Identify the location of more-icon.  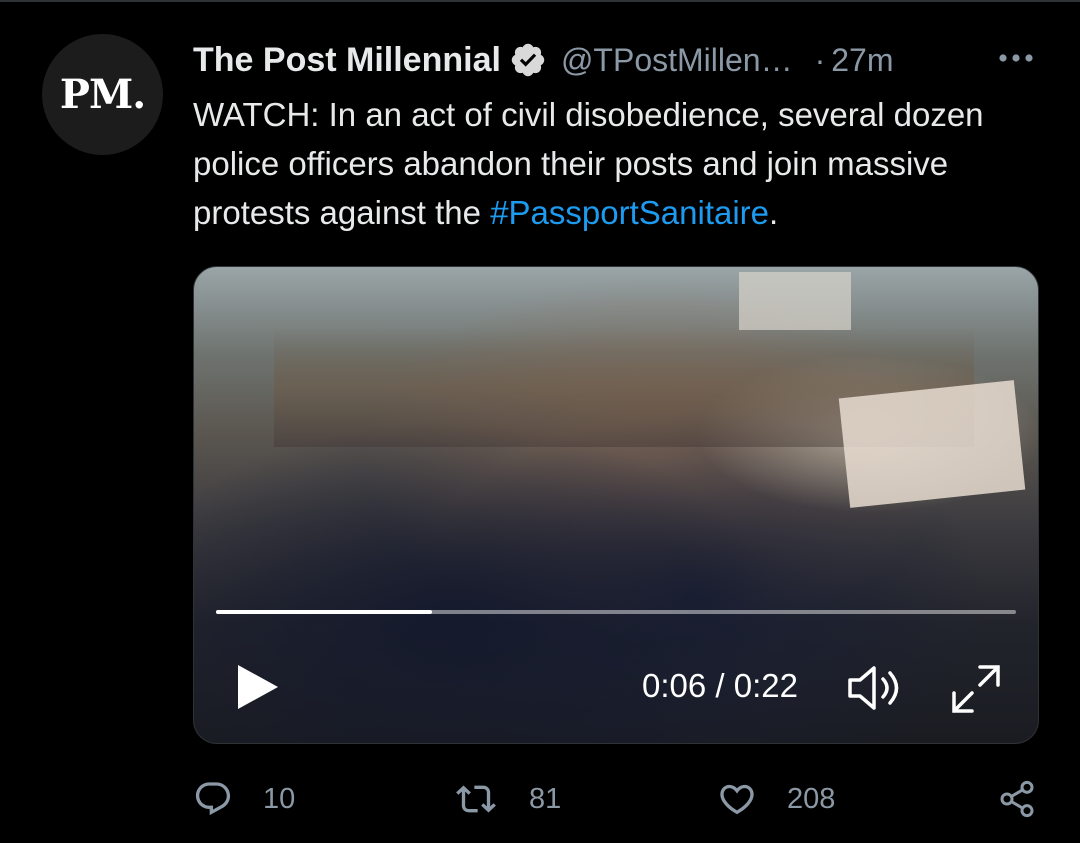
(1016, 58).